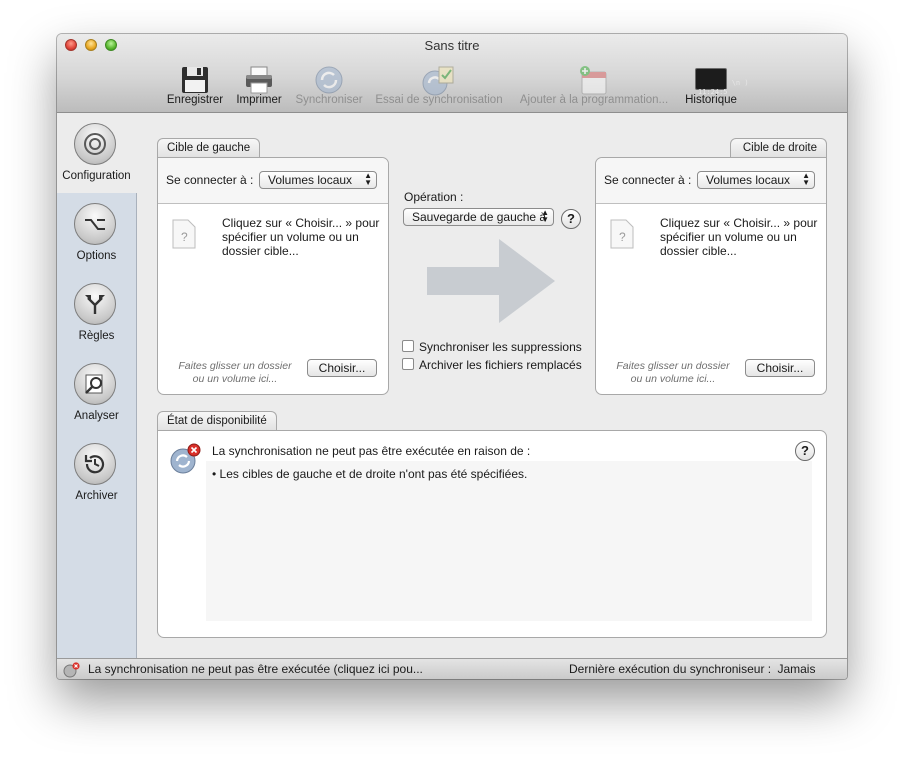 The image size is (904, 758). I want to click on right-target-header: Se connecter à : Volumes locaux ▲ ▼, so click(711, 181).